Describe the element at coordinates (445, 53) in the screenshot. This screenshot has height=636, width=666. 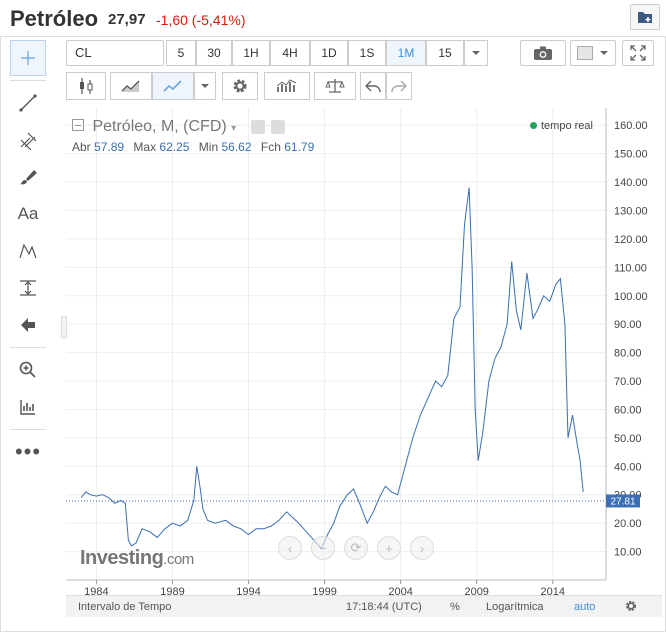
I see `timeframe-15: 15` at that location.